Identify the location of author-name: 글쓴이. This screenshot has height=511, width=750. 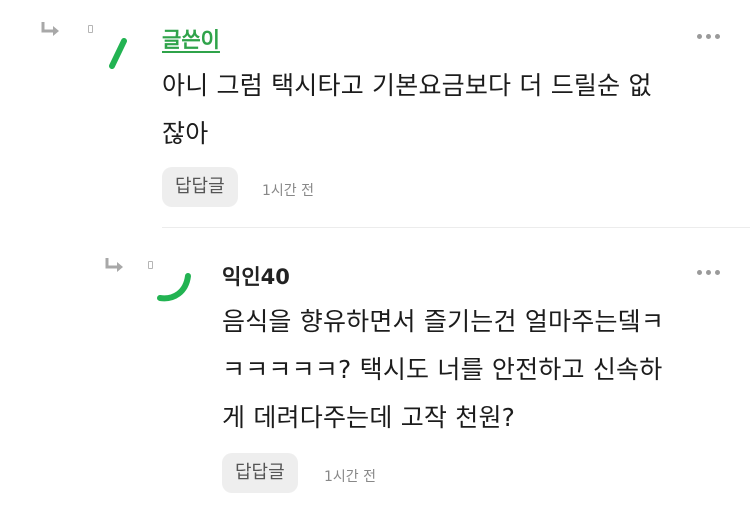
(191, 39).